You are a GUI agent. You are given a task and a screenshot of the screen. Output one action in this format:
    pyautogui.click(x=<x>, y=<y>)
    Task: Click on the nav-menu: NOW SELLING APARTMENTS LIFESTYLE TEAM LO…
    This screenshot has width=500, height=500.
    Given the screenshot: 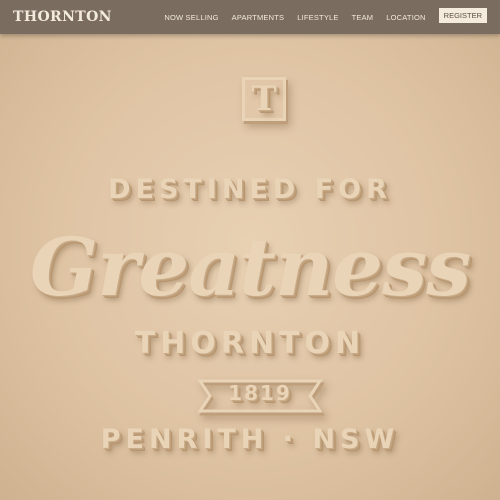 What is the action you would take?
    pyautogui.click(x=319, y=15)
    